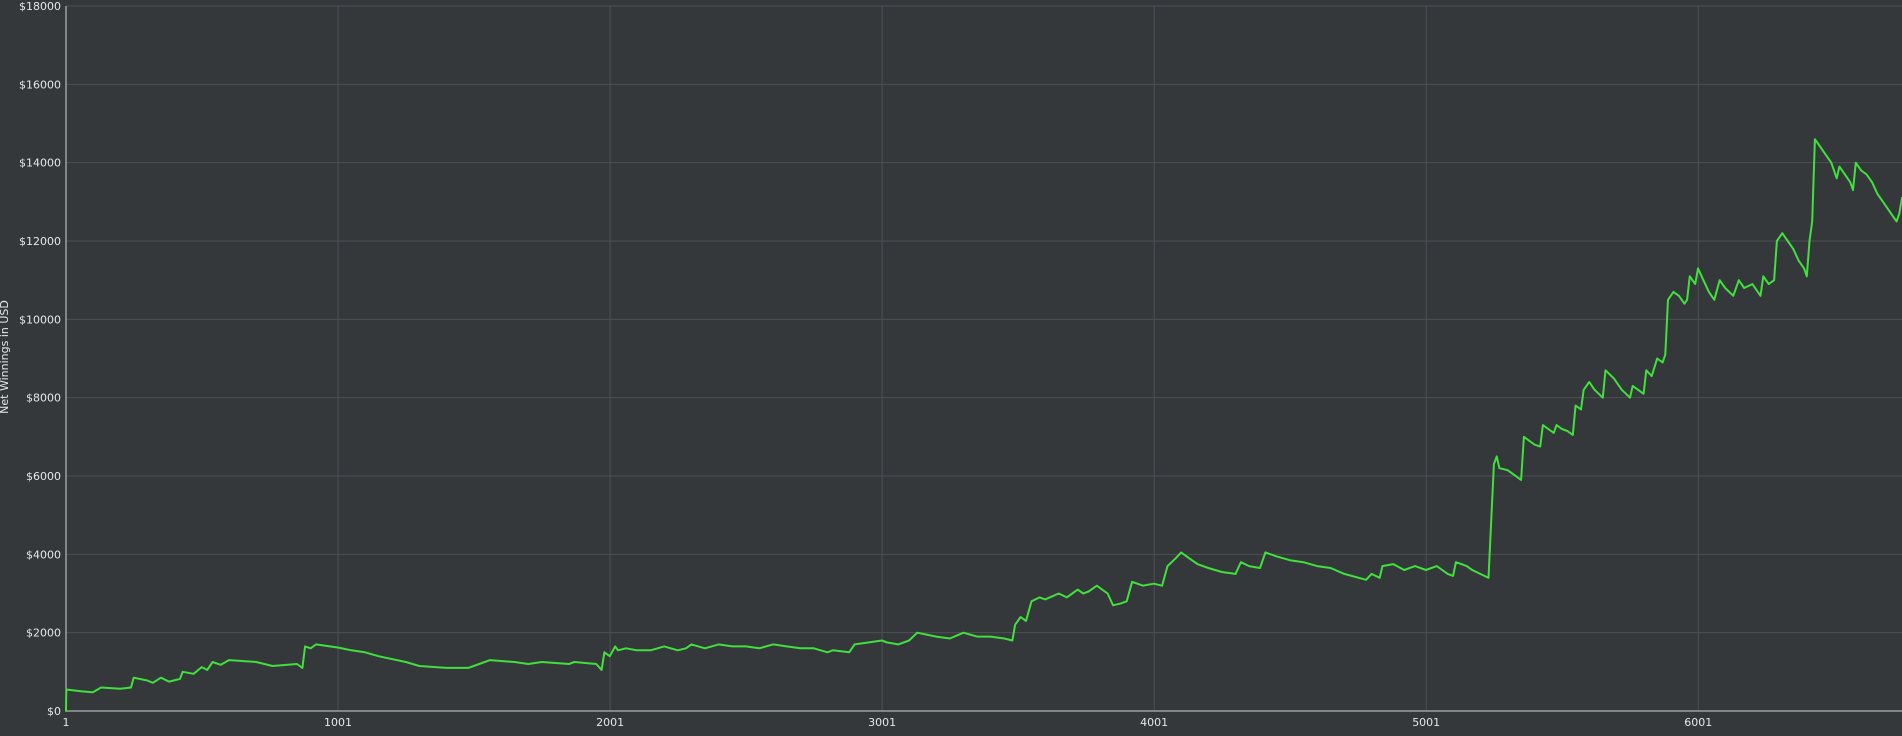 This screenshot has width=1902, height=736. Describe the element at coordinates (1154, 722) in the screenshot. I see `x-tick-label: 4001` at that location.